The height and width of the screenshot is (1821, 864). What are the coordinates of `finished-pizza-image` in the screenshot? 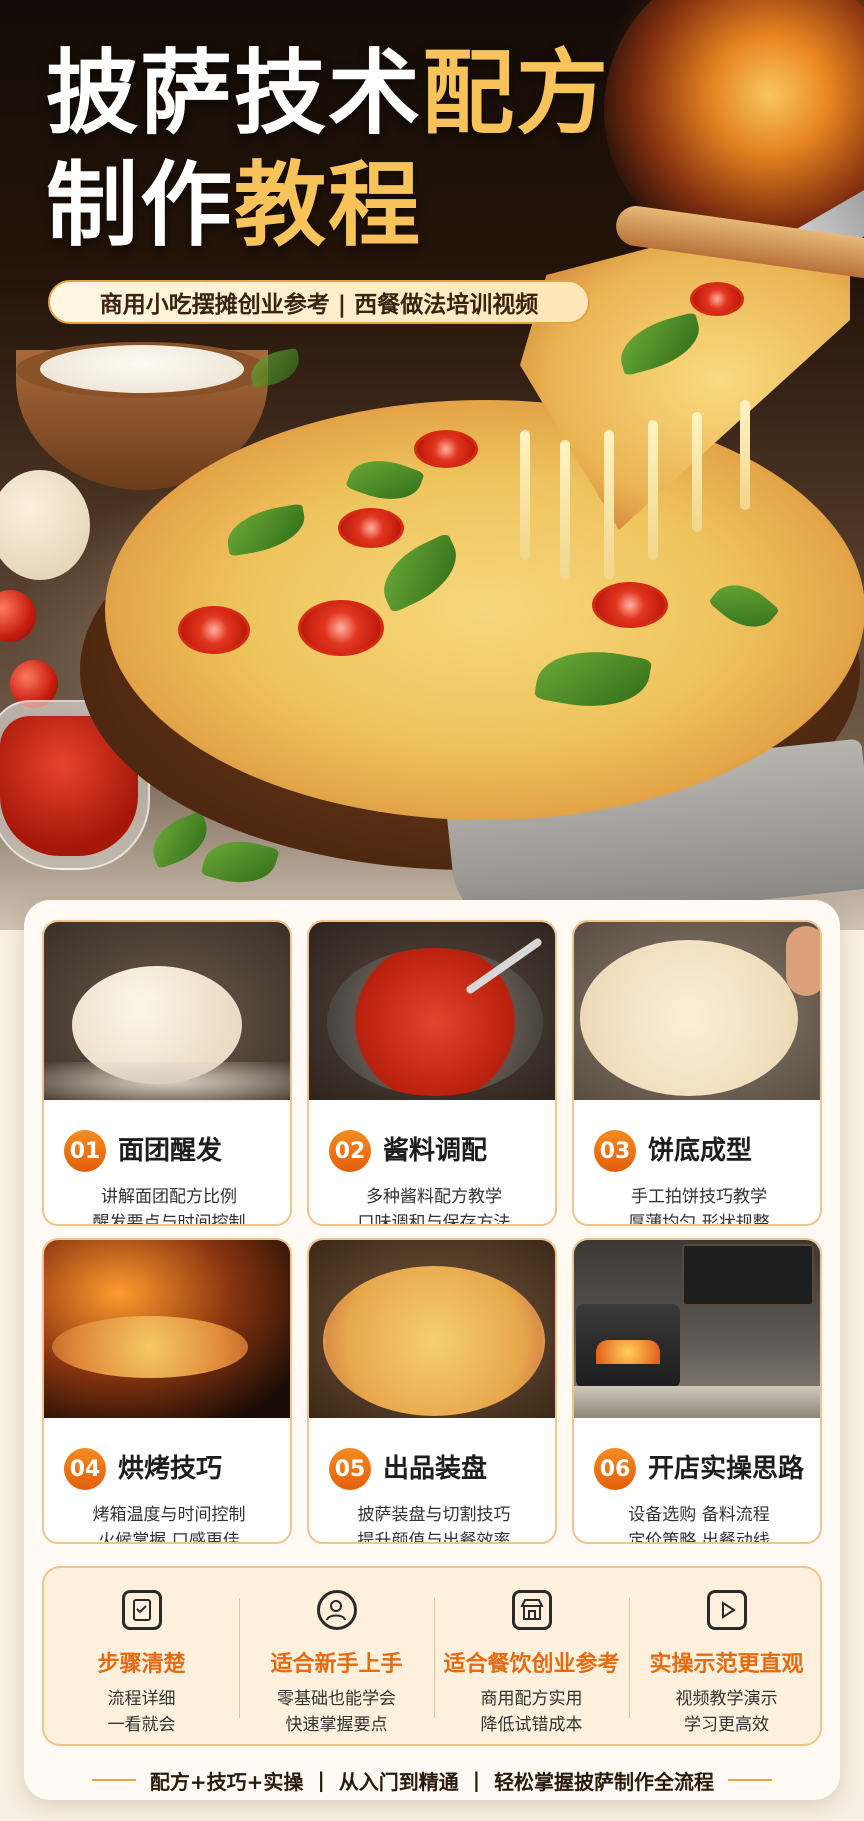 It's located at (434, 1341).